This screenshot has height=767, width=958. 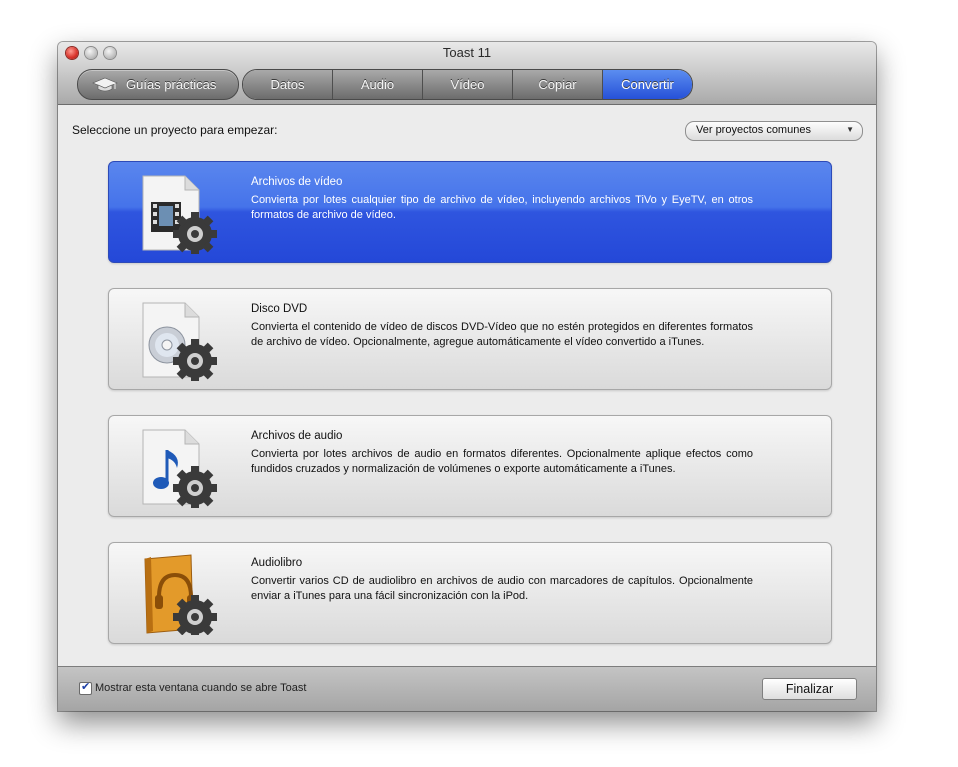 I want to click on project-title: Audiolibro, so click(x=277, y=563).